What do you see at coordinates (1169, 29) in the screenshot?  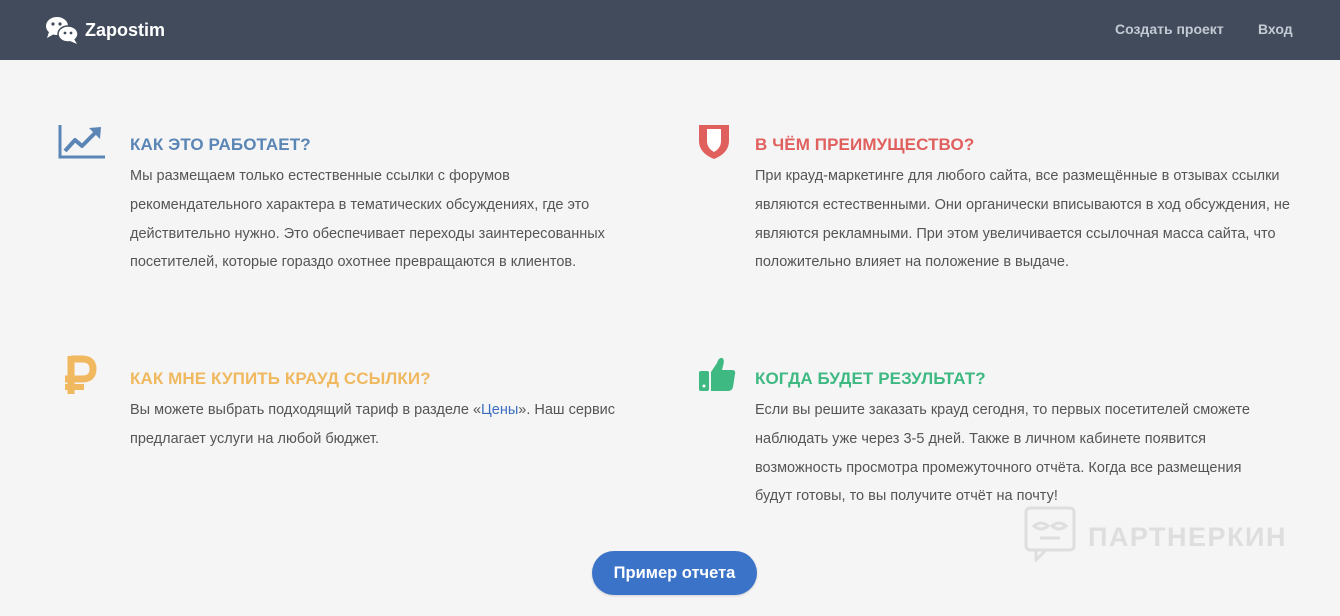 I see `create-project-link: Создать проект` at bounding box center [1169, 29].